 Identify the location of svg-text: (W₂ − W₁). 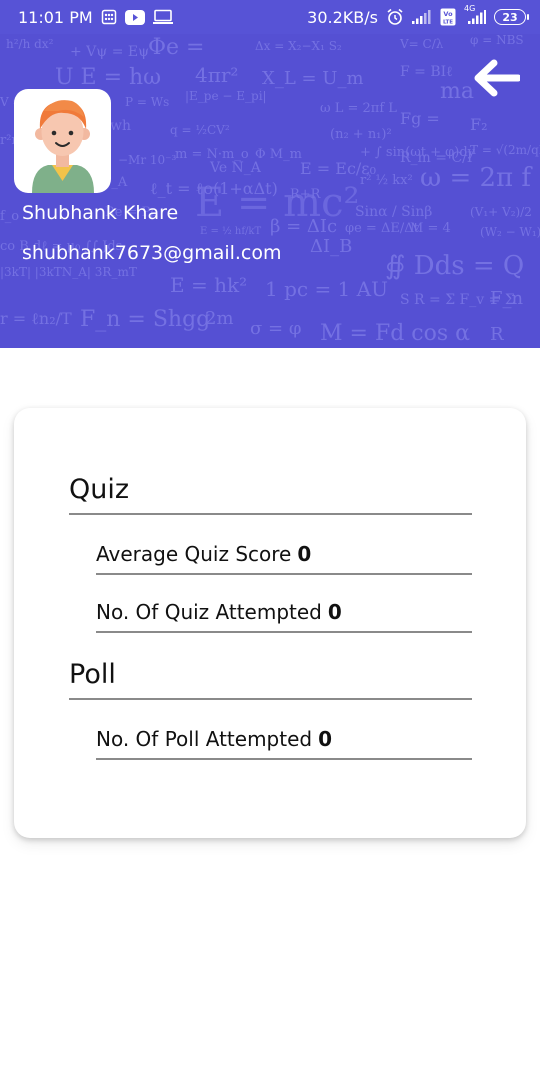
(510, 232).